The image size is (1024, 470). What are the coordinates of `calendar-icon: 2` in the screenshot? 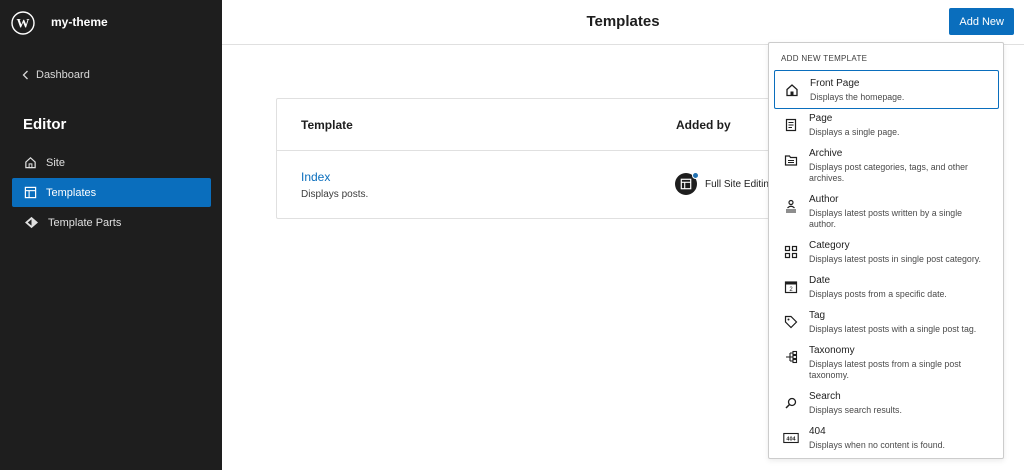 It's located at (791, 287).